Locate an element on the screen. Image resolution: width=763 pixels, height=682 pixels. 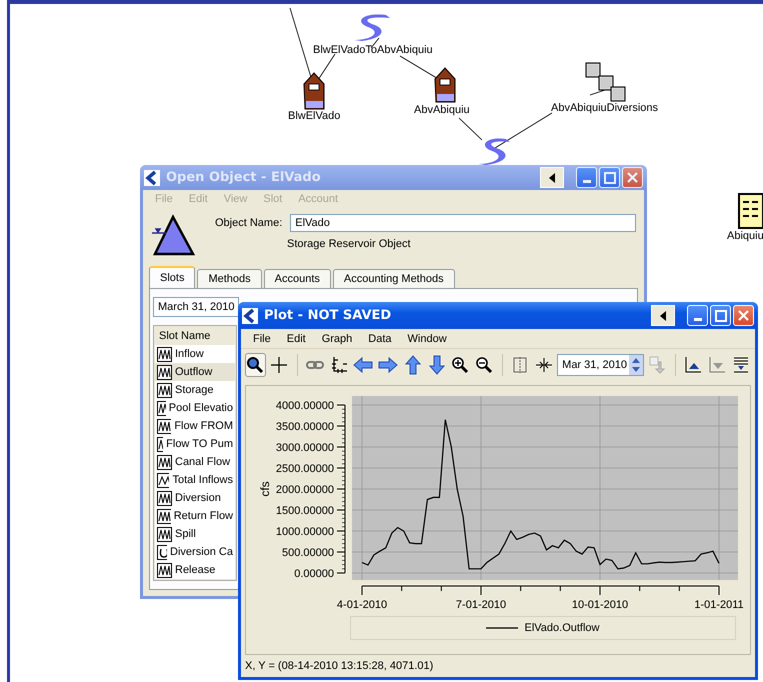
date-spinner: Mar 31, 2010 is located at coordinates (600, 365).